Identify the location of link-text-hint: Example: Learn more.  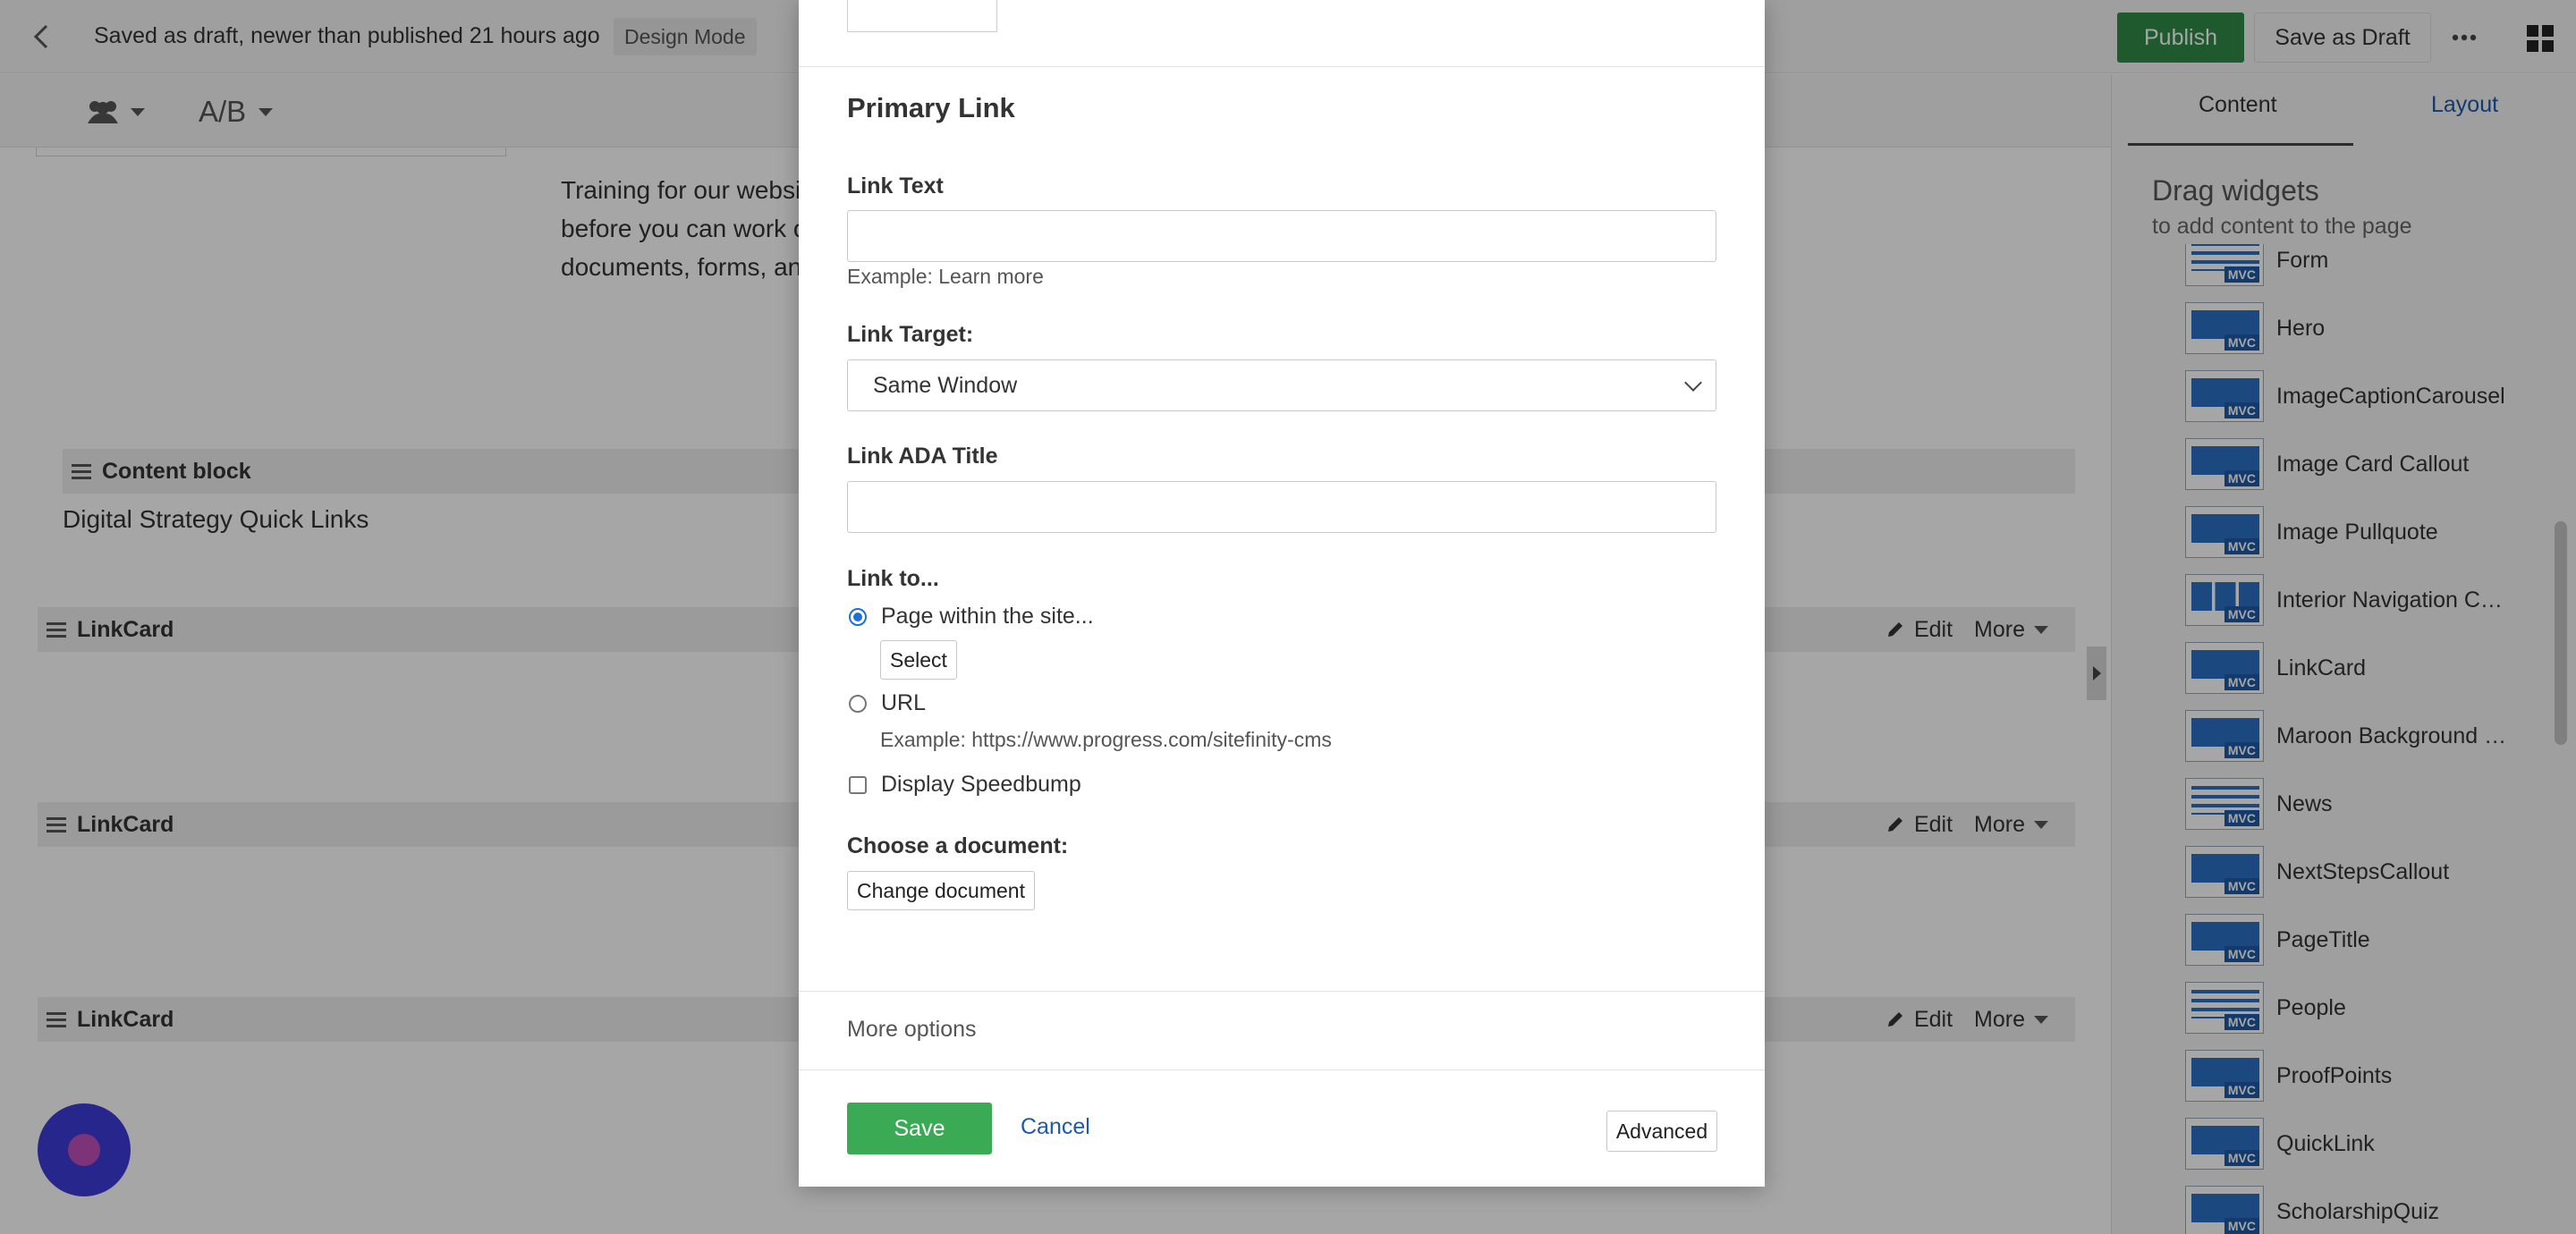
(945, 276).